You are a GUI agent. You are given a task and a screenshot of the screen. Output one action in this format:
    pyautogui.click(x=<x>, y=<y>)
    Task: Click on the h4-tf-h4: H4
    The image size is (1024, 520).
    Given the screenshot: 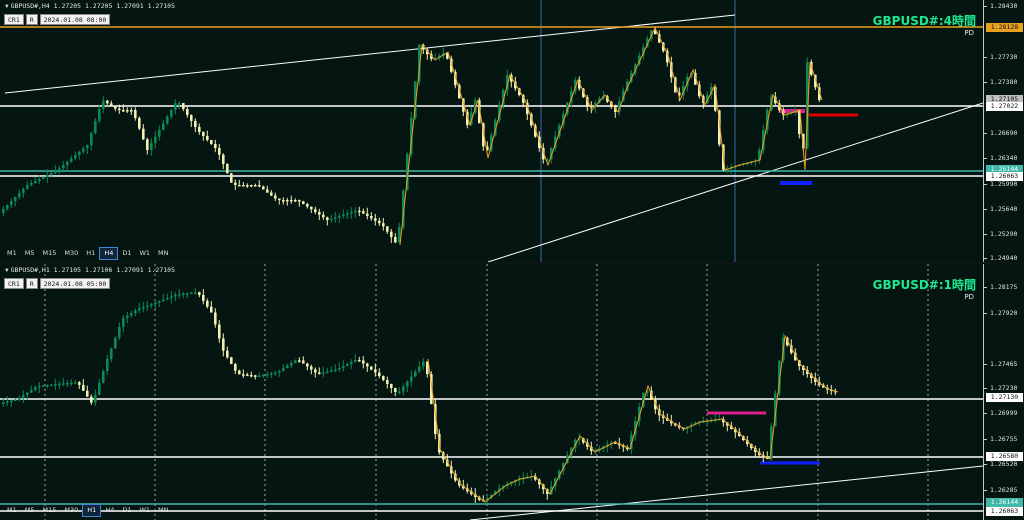 What is the action you would take?
    pyautogui.click(x=109, y=253)
    